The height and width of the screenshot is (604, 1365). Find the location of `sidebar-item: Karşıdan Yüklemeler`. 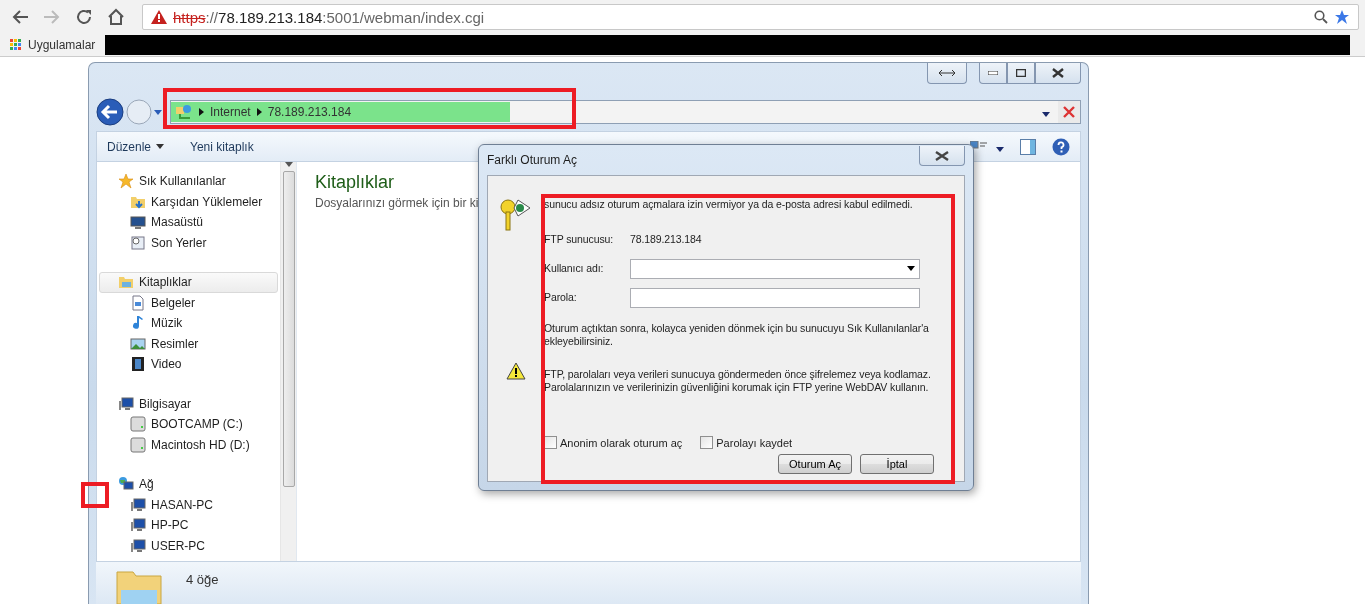

sidebar-item: Karşıdan Yüklemeler is located at coordinates (188, 201).